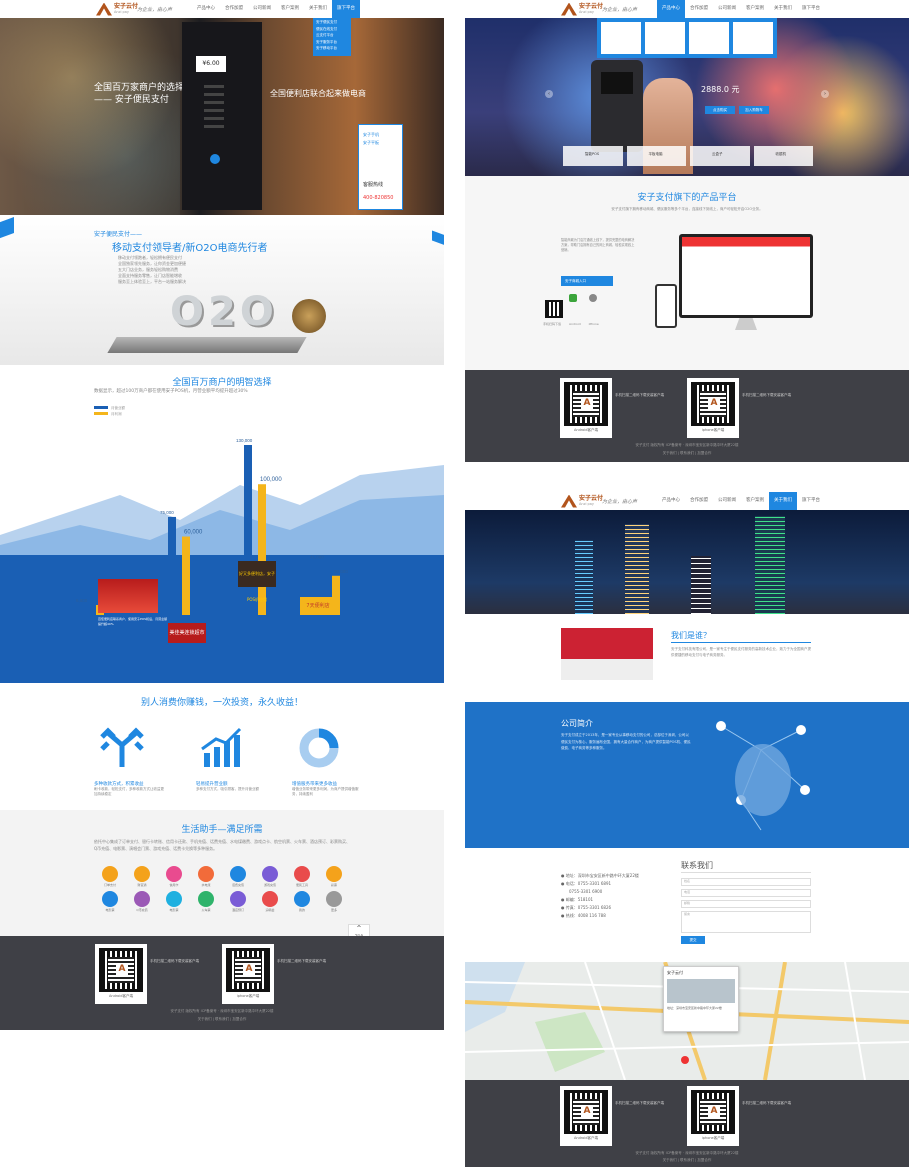 The width and height of the screenshot is (909, 1167). Describe the element at coordinates (155, 10) in the screenshot. I see `slogan: 为企业，由心声` at that location.